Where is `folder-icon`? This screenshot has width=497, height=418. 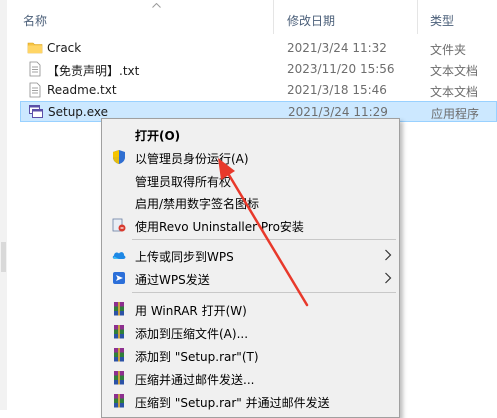
folder-icon is located at coordinates (35, 48).